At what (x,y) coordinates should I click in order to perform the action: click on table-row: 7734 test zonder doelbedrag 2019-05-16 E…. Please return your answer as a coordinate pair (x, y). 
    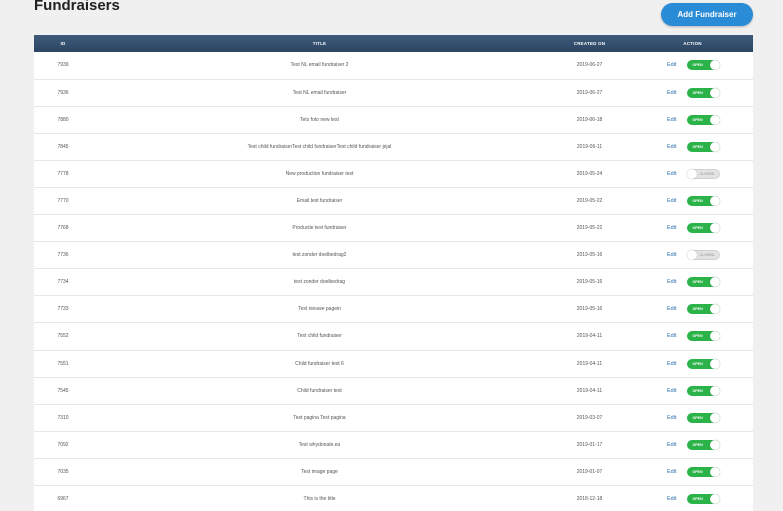
    Looking at the image, I should click on (393, 282).